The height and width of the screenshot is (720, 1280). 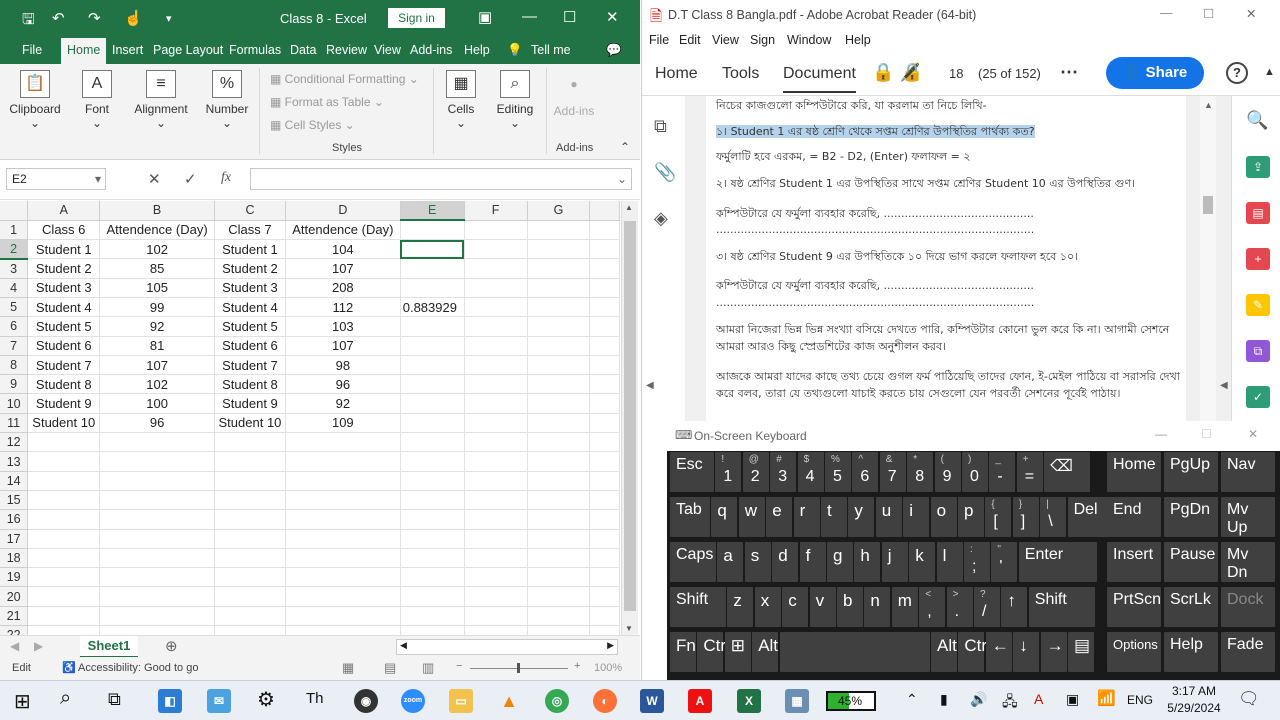 What do you see at coordinates (765, 652) in the screenshot?
I see `key: Alt` at bounding box center [765, 652].